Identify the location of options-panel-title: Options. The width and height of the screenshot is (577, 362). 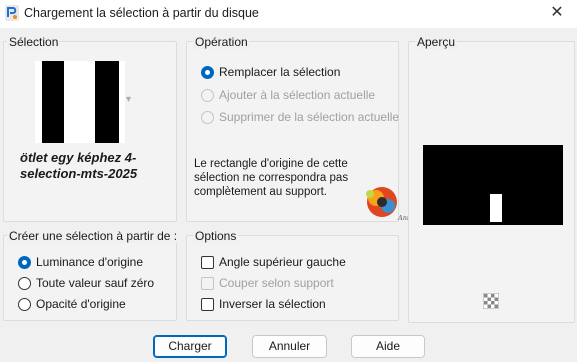
(216, 236).